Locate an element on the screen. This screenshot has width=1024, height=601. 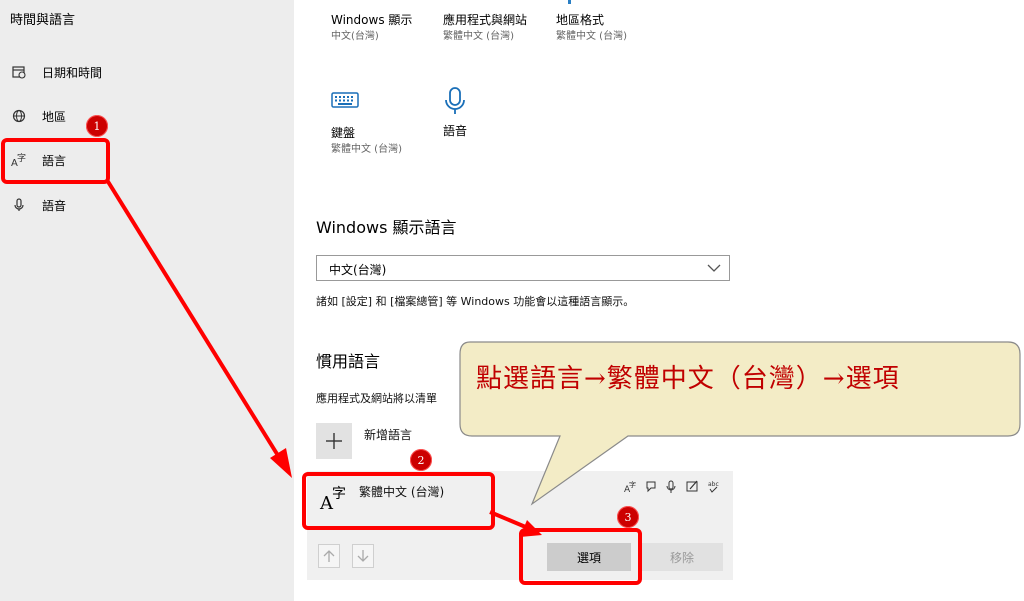
highlight-language-nav is located at coordinates (55, 161).